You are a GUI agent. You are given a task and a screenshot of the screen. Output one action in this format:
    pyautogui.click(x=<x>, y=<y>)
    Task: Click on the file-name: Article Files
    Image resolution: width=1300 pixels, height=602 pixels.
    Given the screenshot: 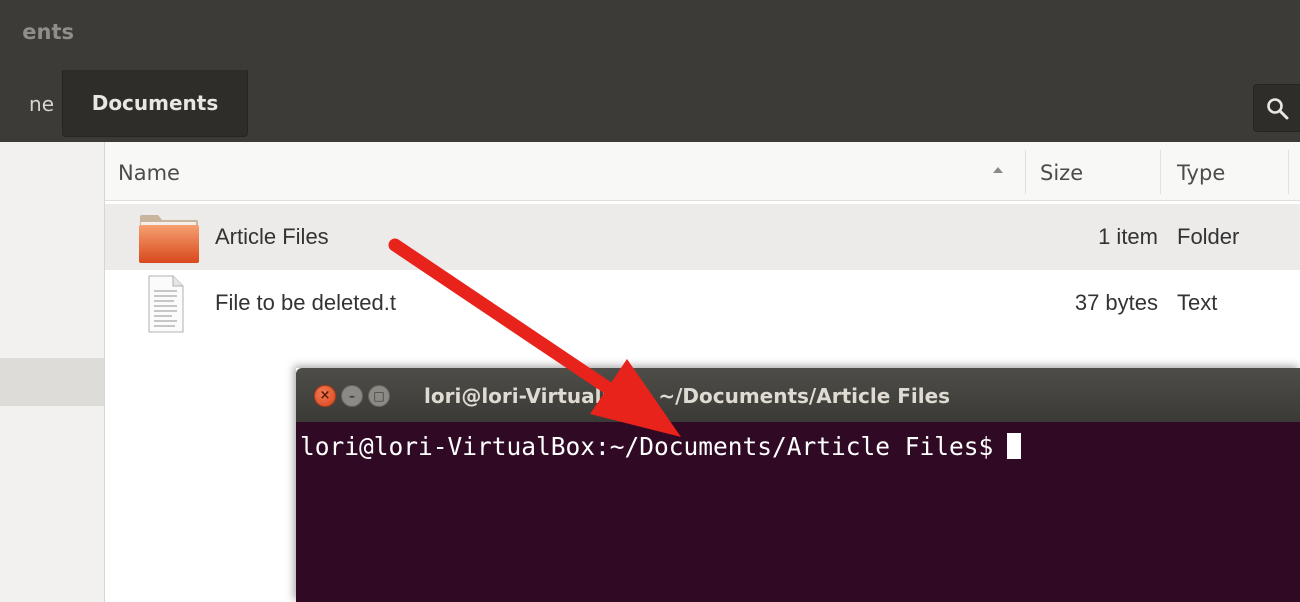 What is the action you would take?
    pyautogui.click(x=272, y=236)
    